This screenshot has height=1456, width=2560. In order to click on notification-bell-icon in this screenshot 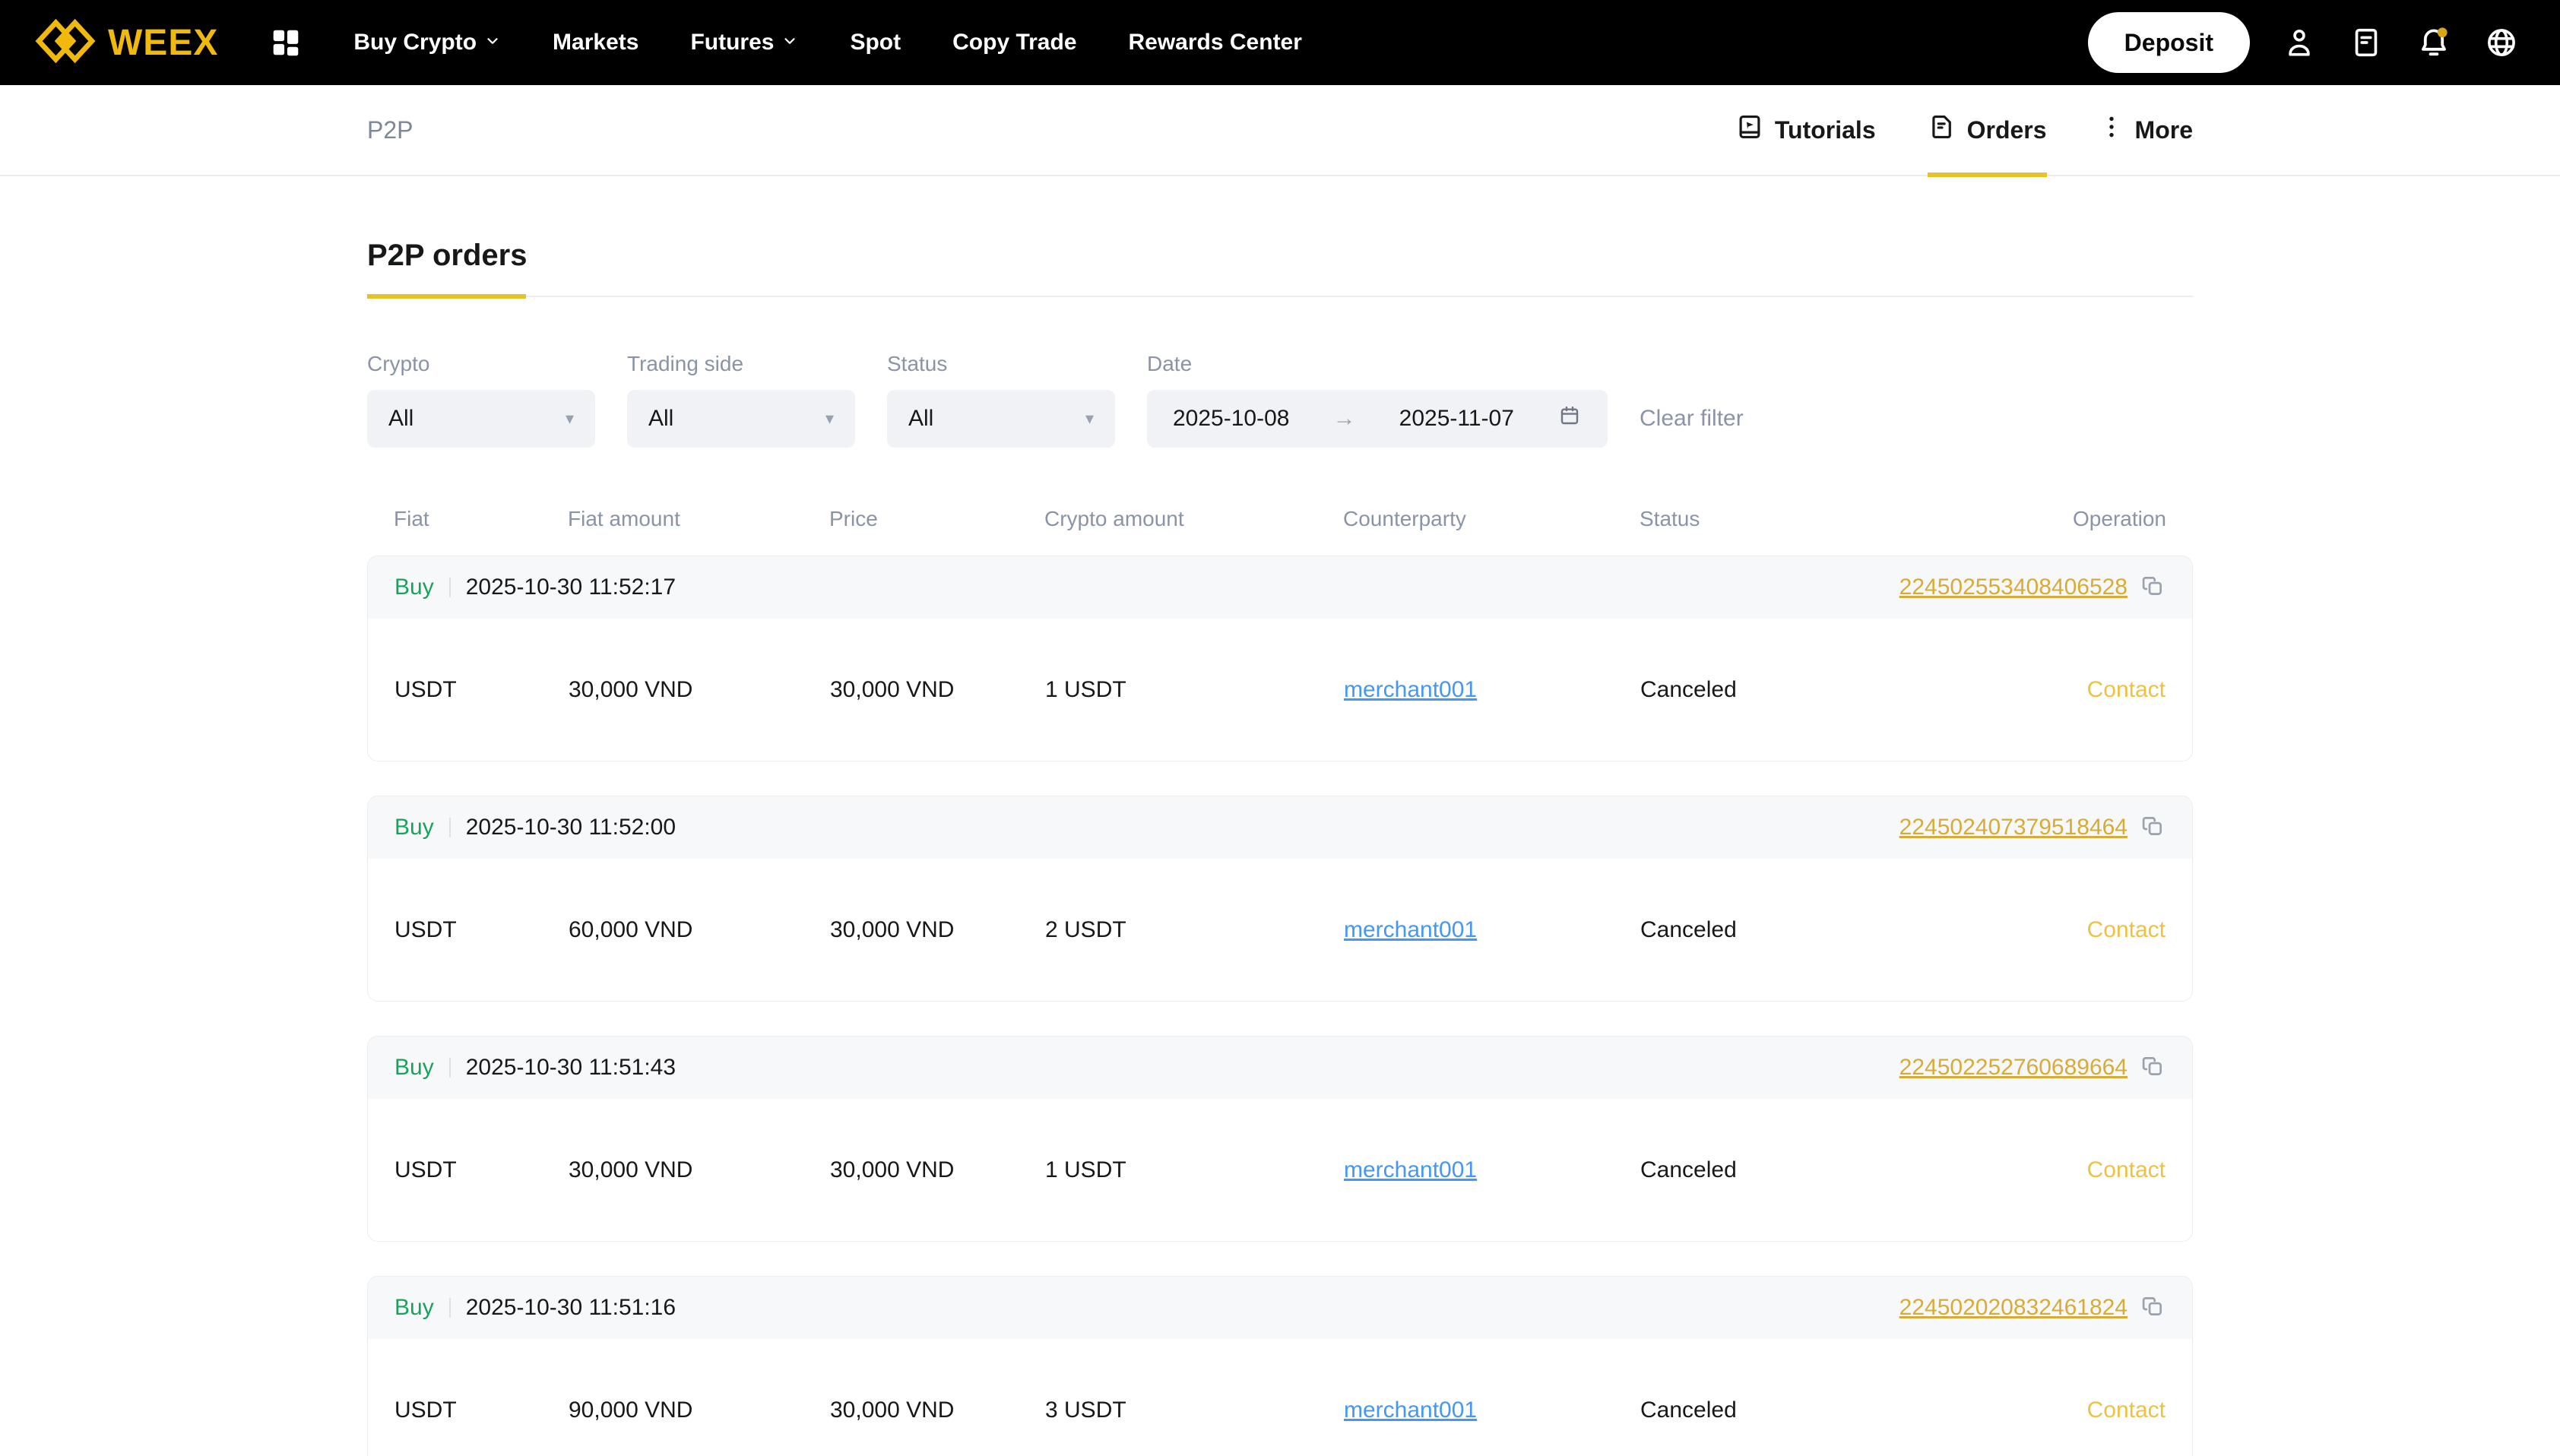, I will do `click(2434, 42)`.